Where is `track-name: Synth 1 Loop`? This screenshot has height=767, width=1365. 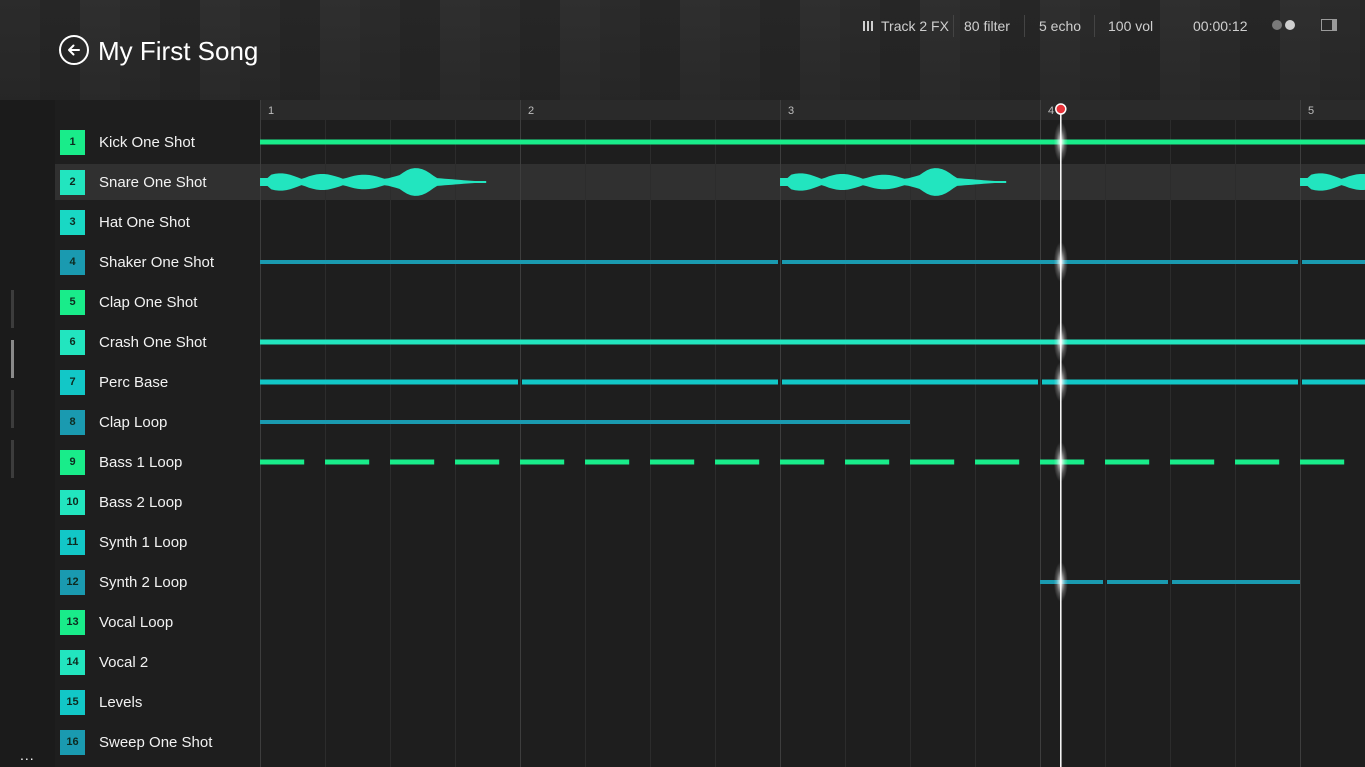
track-name: Synth 1 Loop is located at coordinates (143, 542).